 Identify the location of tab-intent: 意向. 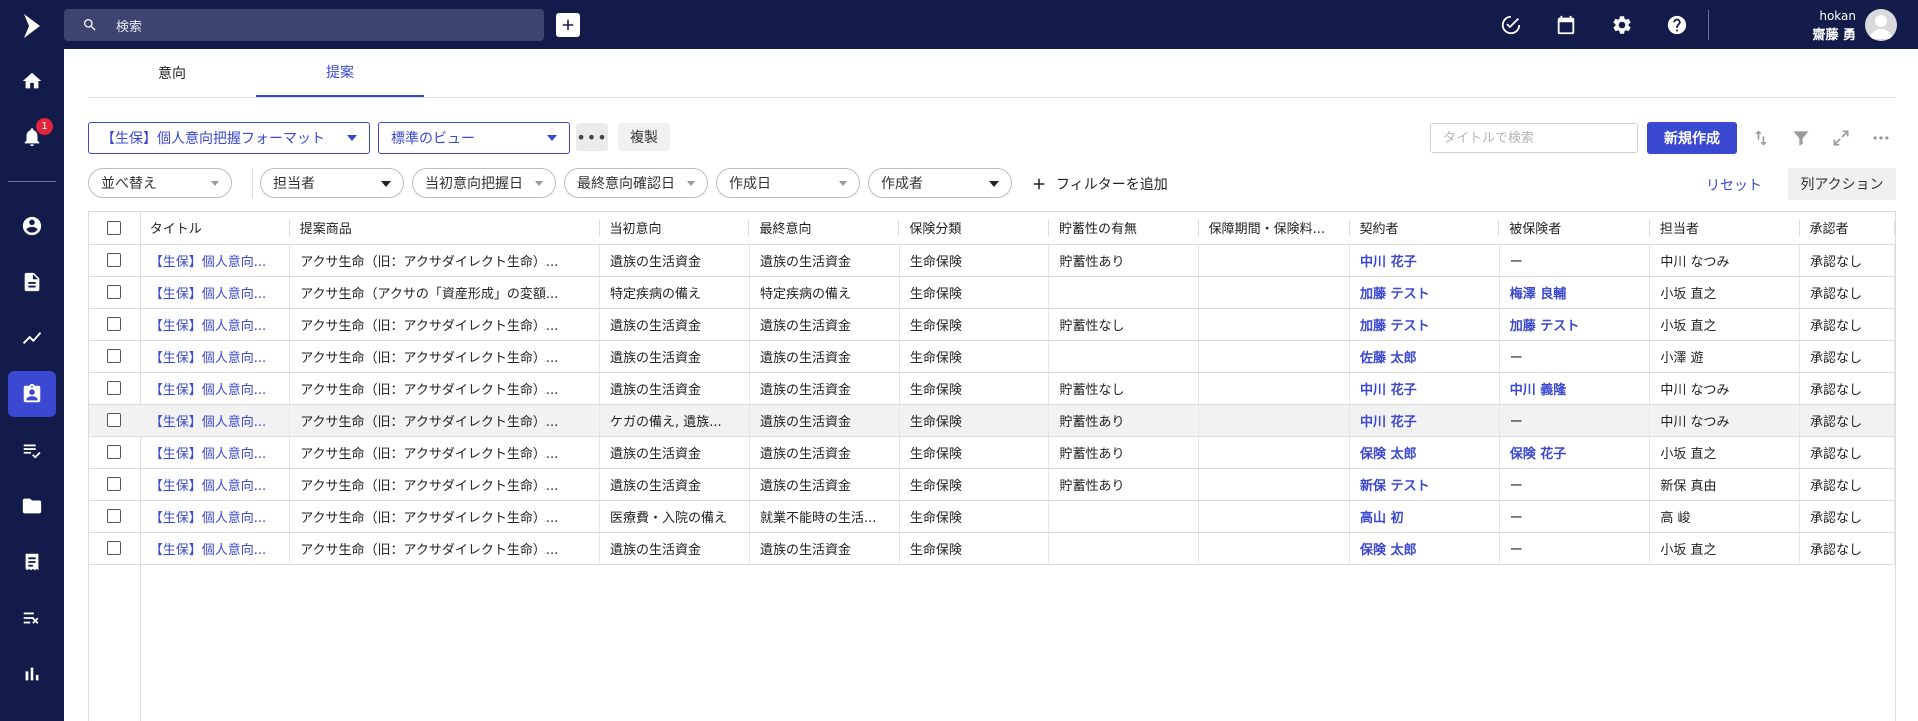
(172, 73).